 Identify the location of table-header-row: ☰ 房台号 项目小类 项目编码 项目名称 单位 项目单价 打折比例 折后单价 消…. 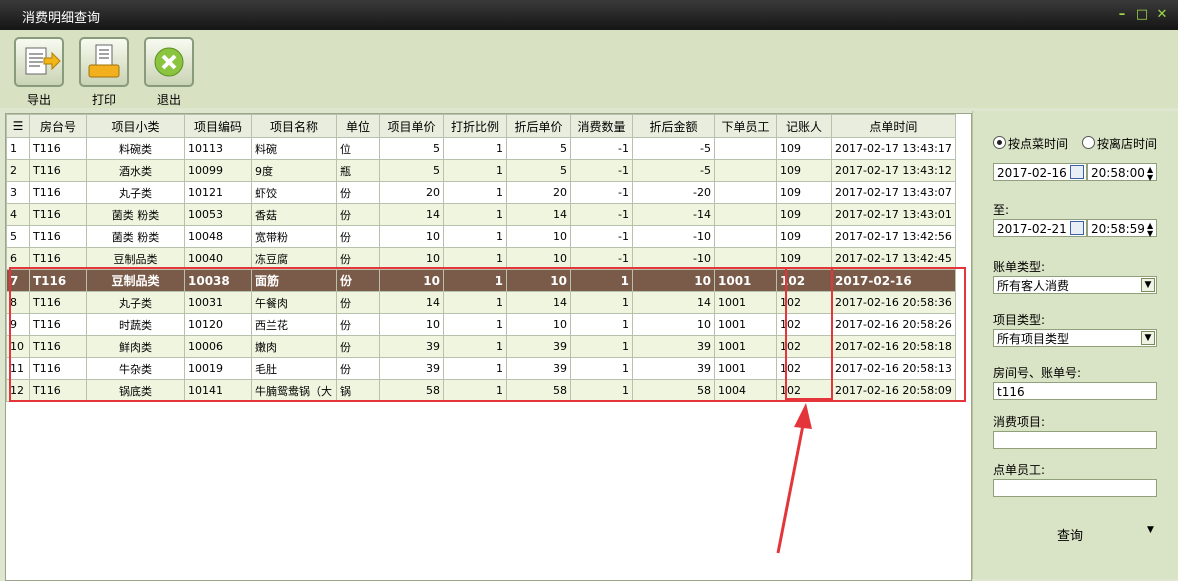
(481, 126).